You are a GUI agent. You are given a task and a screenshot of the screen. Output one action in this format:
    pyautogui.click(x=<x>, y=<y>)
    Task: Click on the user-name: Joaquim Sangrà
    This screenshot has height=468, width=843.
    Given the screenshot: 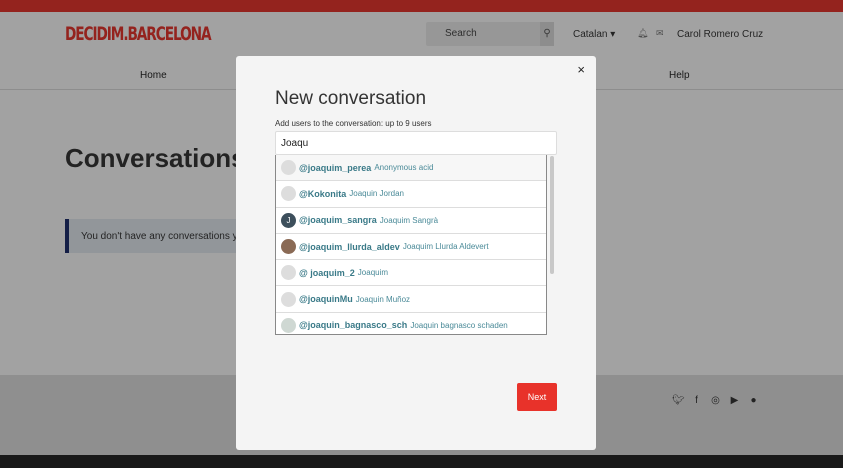 What is the action you would take?
    pyautogui.click(x=409, y=220)
    